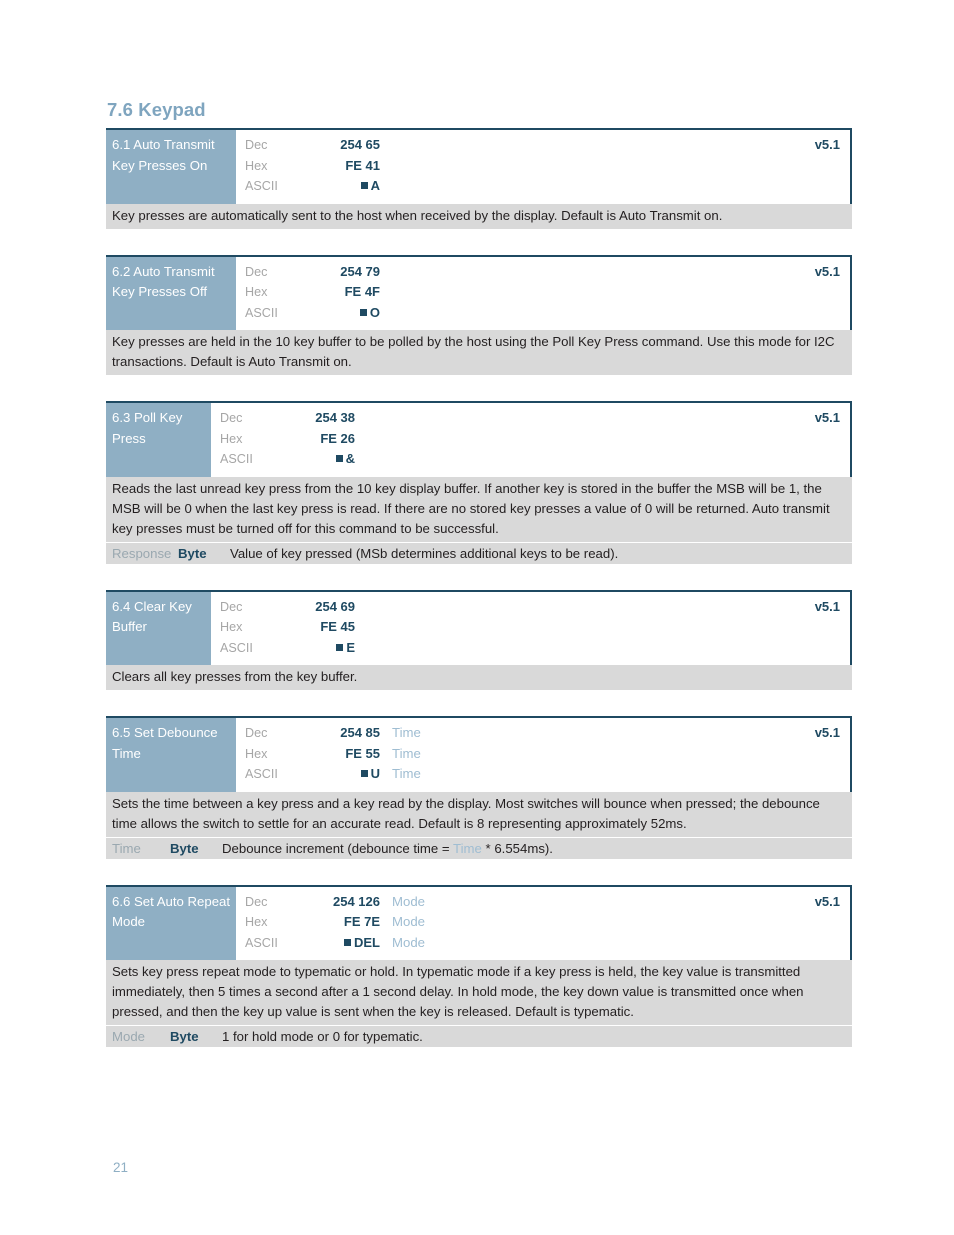 The width and height of the screenshot is (954, 1235). What do you see at coordinates (337, 943) in the screenshot?
I see `code-value: DEL` at bounding box center [337, 943].